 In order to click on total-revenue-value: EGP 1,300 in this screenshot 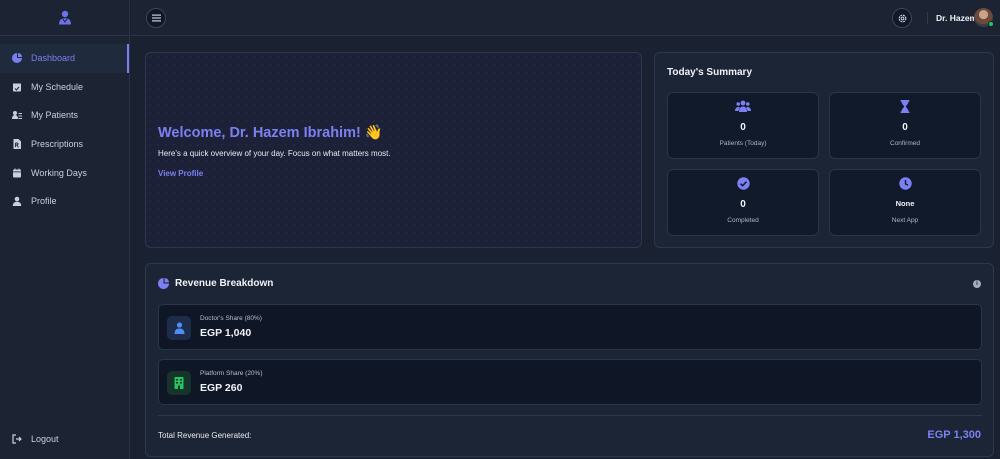, I will do `click(954, 435)`.